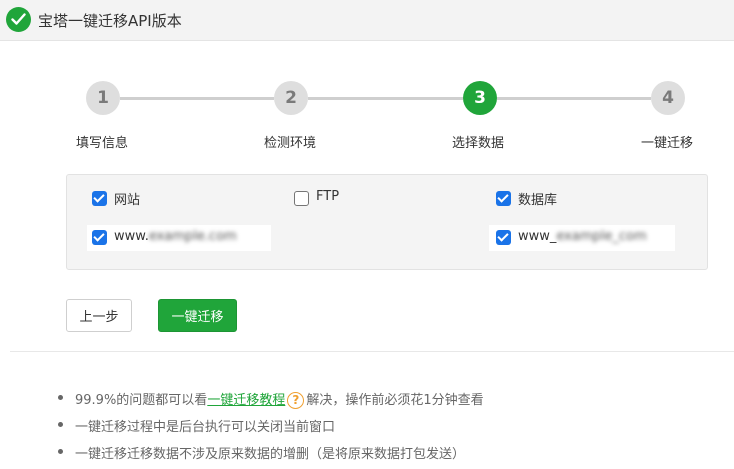 The image size is (734, 469). Describe the element at coordinates (246, 400) in the screenshot. I see `tutorial-link: 一键迁移教程` at that location.